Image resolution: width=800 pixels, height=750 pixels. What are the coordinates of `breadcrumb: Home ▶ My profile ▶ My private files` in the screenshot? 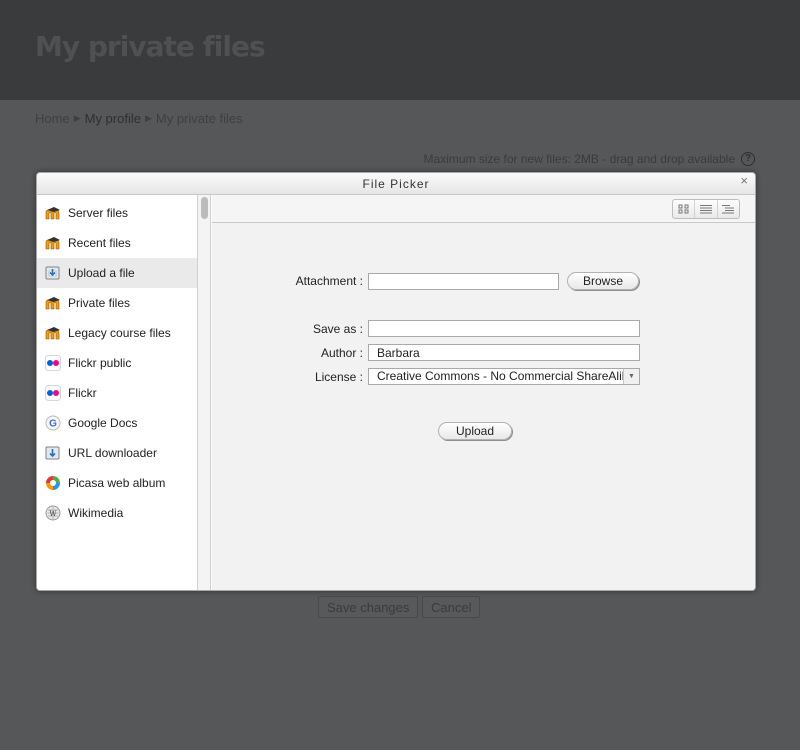 It's located at (139, 118).